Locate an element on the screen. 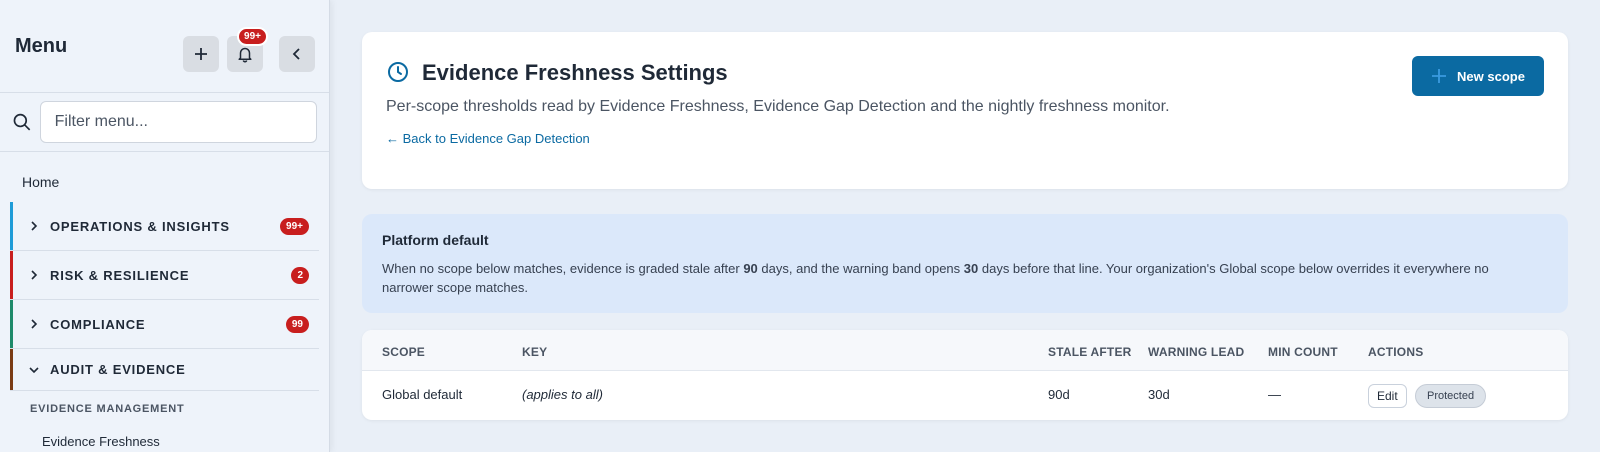 The width and height of the screenshot is (1600, 452). page-title: Evidence Freshness Settings is located at coordinates (575, 72).